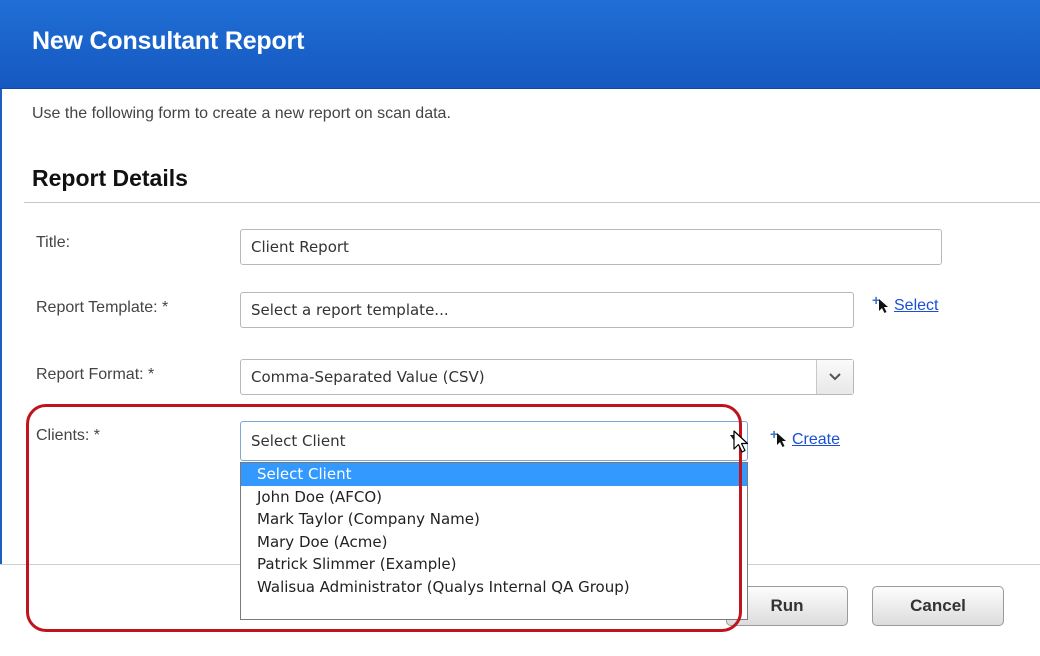 The height and width of the screenshot is (656, 1040). What do you see at coordinates (742, 445) in the screenshot?
I see `mouse-pointer-icon` at bounding box center [742, 445].